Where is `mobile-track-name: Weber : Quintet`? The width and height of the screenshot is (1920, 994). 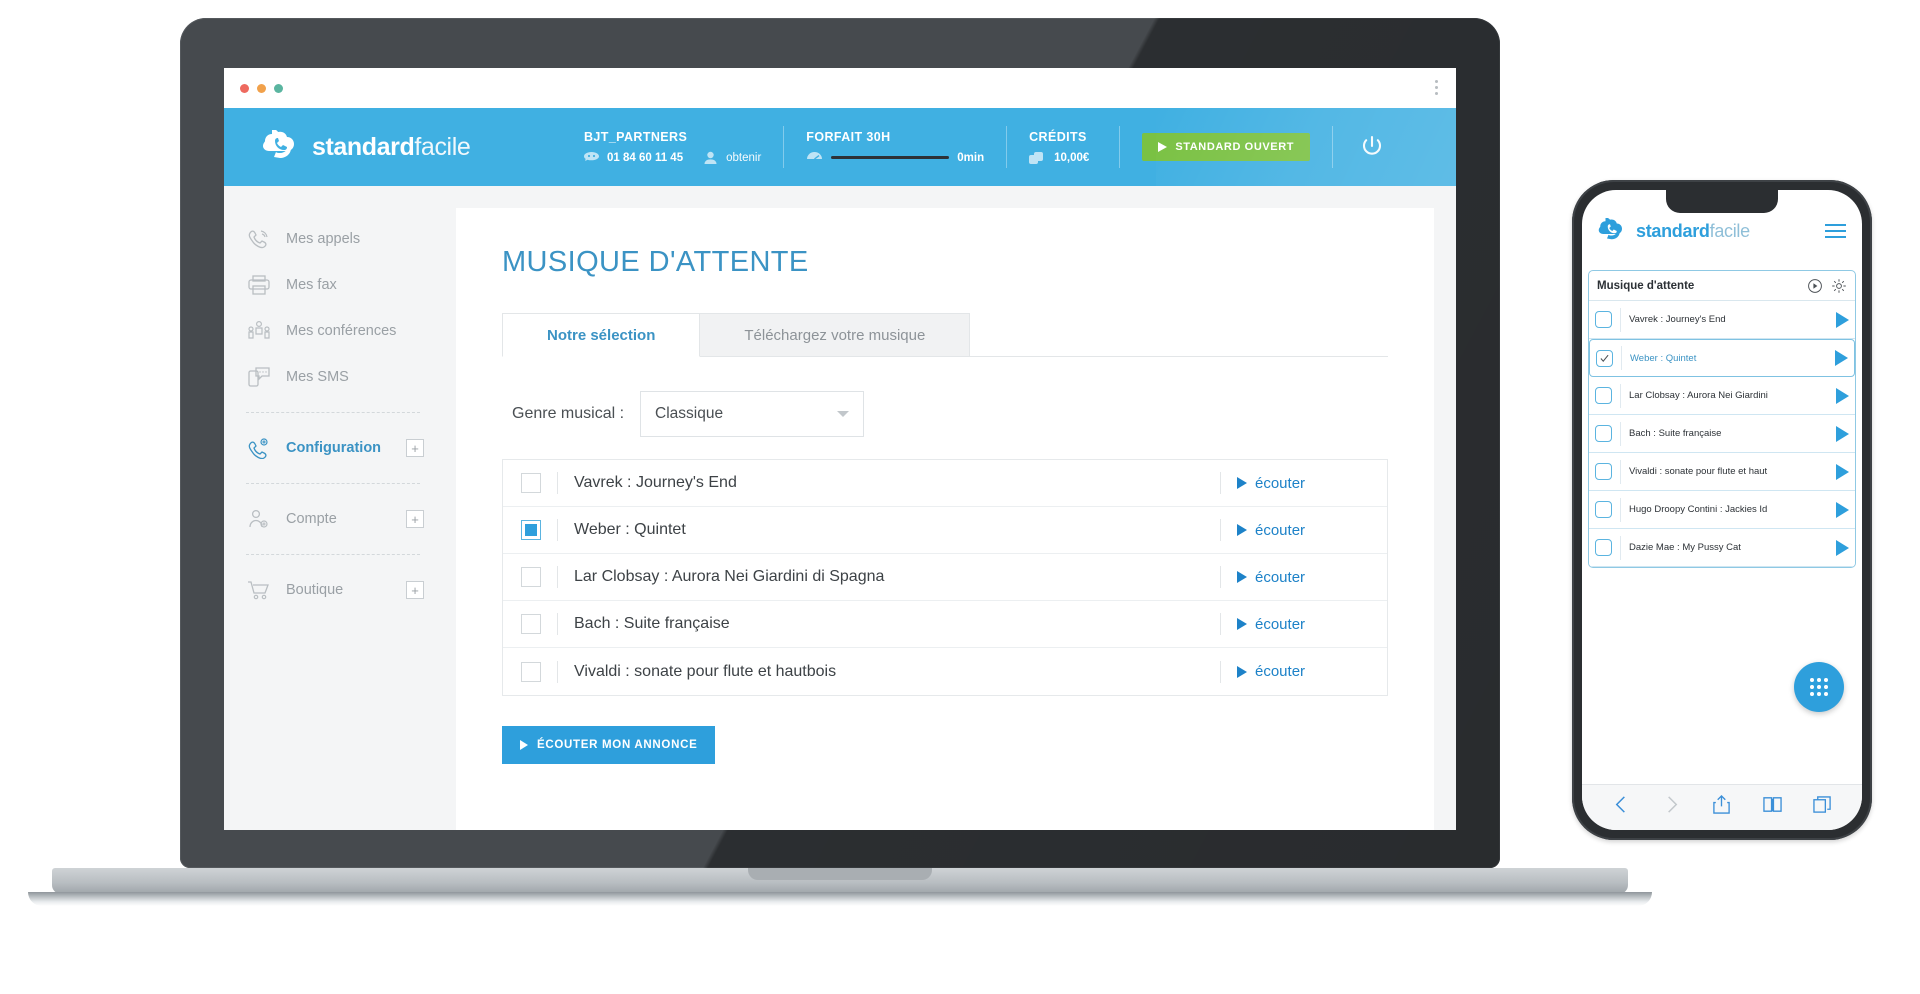
mobile-track-name: Weber : Quintet is located at coordinates (1663, 358).